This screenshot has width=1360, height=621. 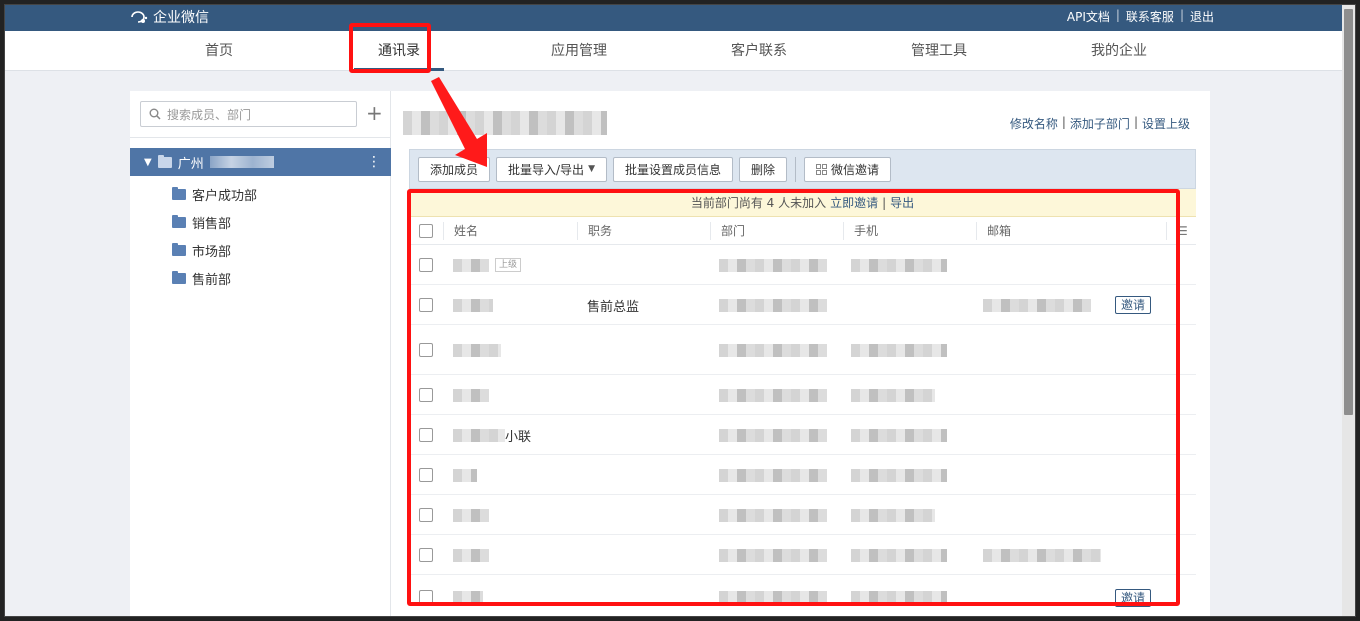 I want to click on notice-text: 当前部门尚有 4 人未加入, so click(x=758, y=203).